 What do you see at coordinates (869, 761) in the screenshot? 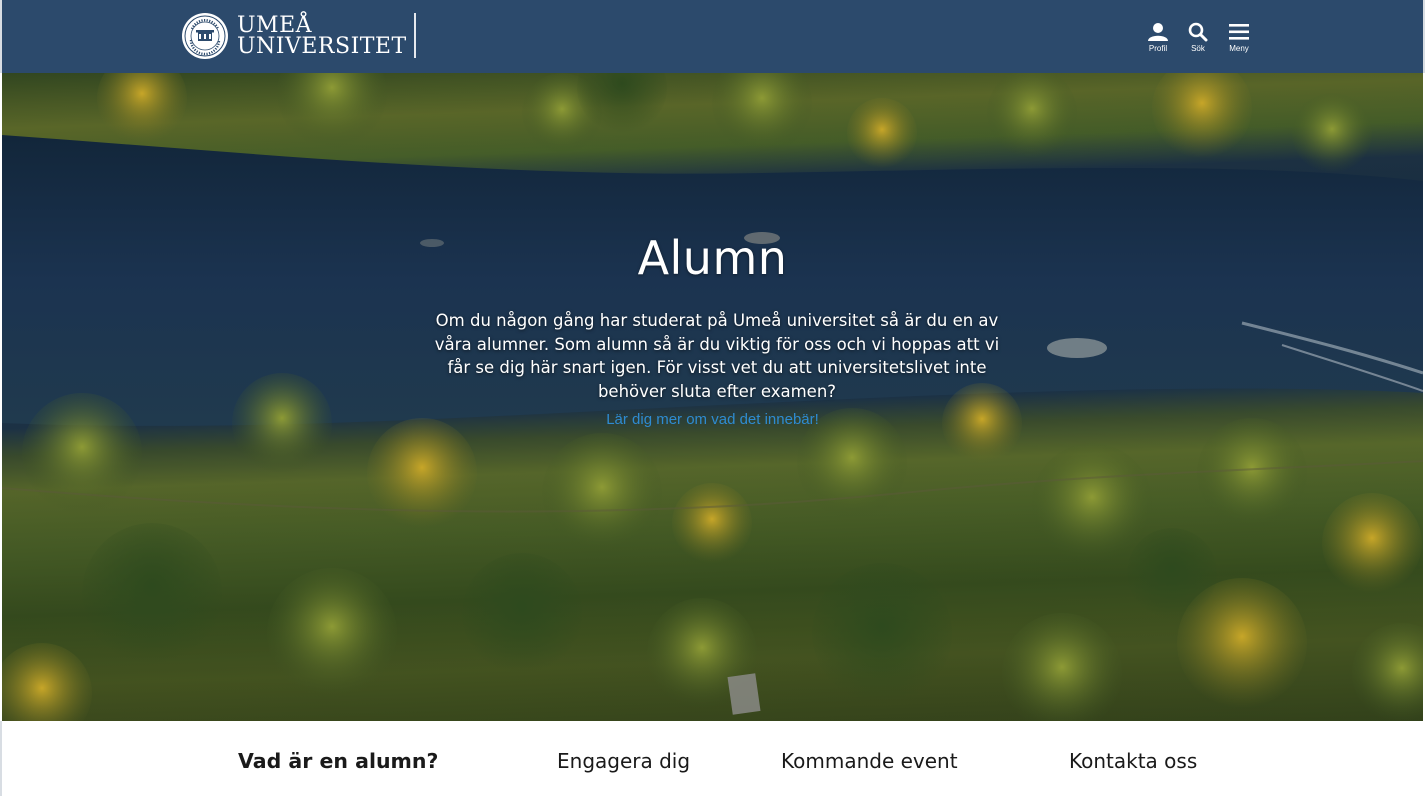
I see `subnav-item-upcoming-events: Kommande event` at bounding box center [869, 761].